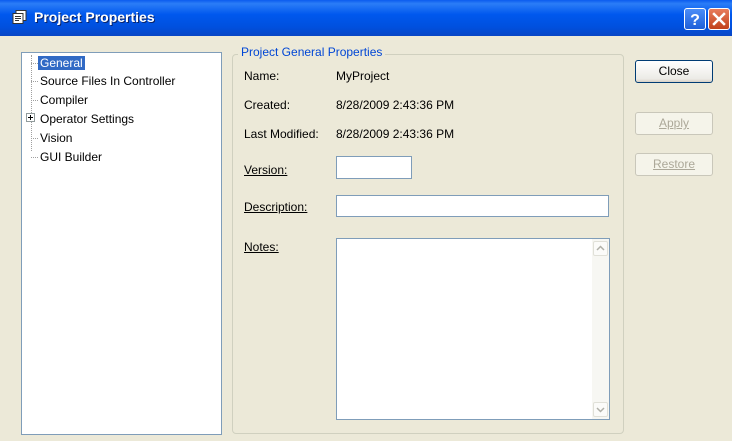 The width and height of the screenshot is (732, 441). Describe the element at coordinates (276, 207) in the screenshot. I see `description-label: Description:` at that location.